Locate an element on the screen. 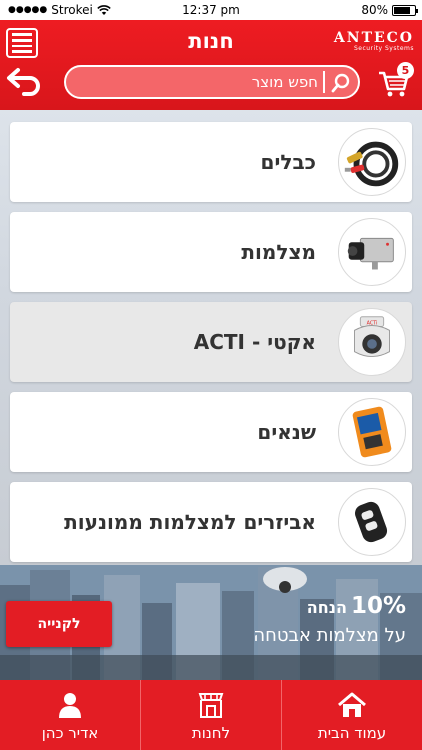  search-bar is located at coordinates (212, 82).